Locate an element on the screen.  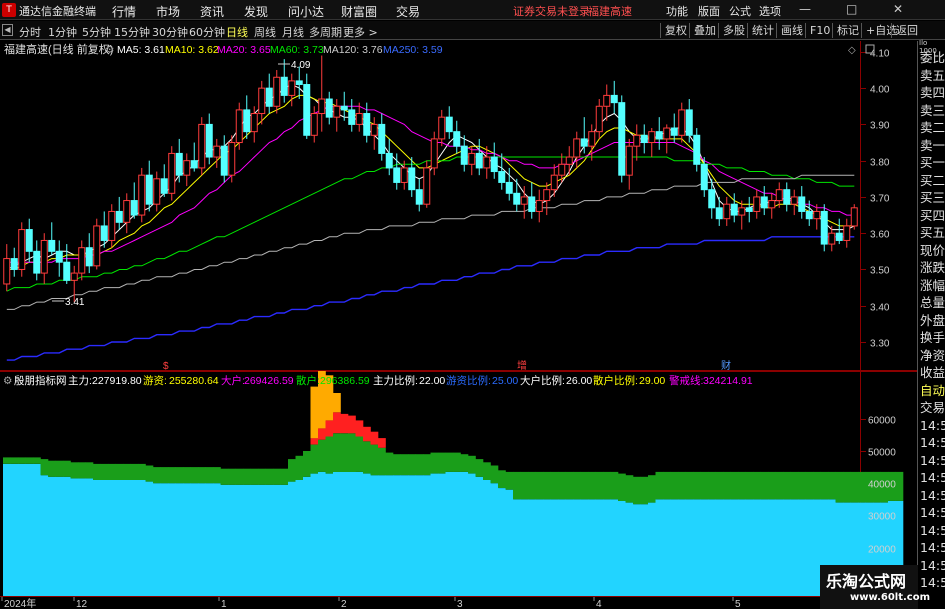
indicator-name: 殷朋指标网 is located at coordinates (40, 380).